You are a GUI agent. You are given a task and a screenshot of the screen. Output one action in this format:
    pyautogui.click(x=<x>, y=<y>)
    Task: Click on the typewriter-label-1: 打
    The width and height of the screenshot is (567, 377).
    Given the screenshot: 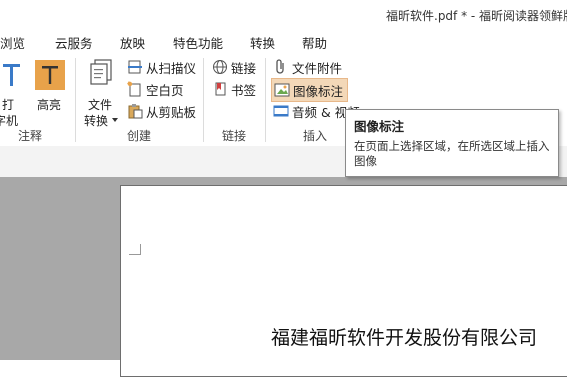 What is the action you would take?
    pyautogui.click(x=8, y=105)
    